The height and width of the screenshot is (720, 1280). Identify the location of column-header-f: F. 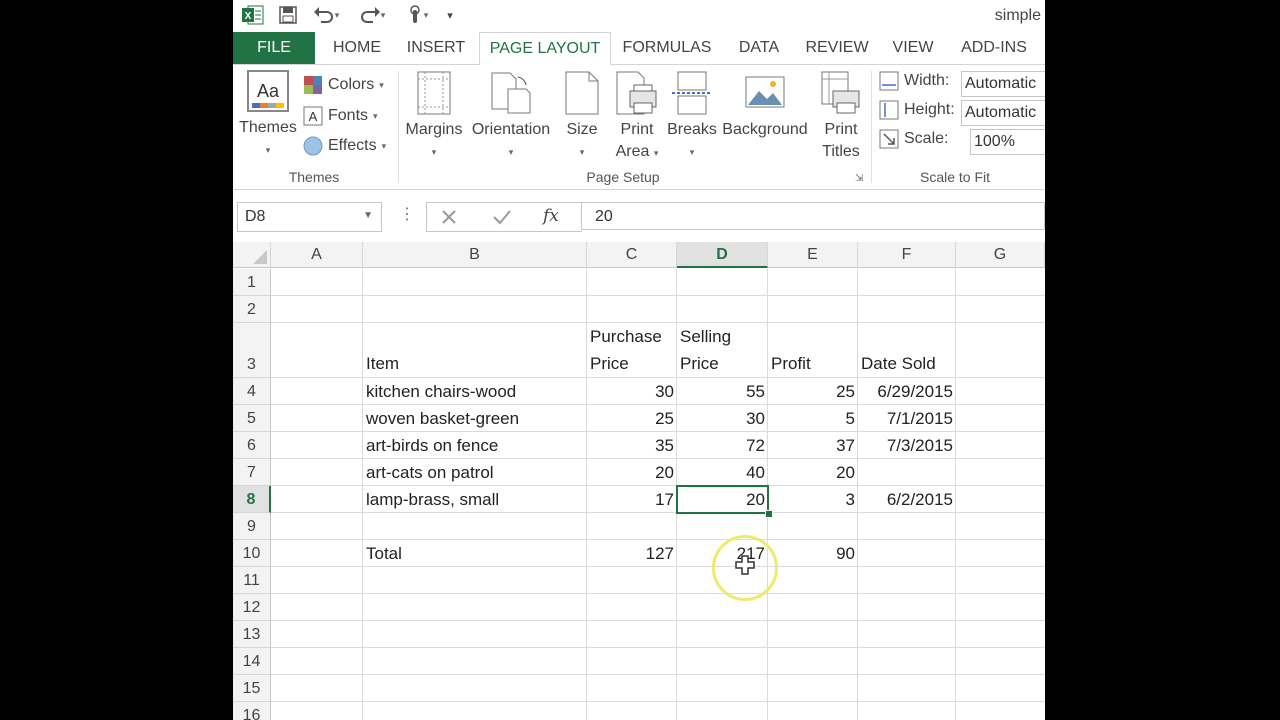
(907, 255).